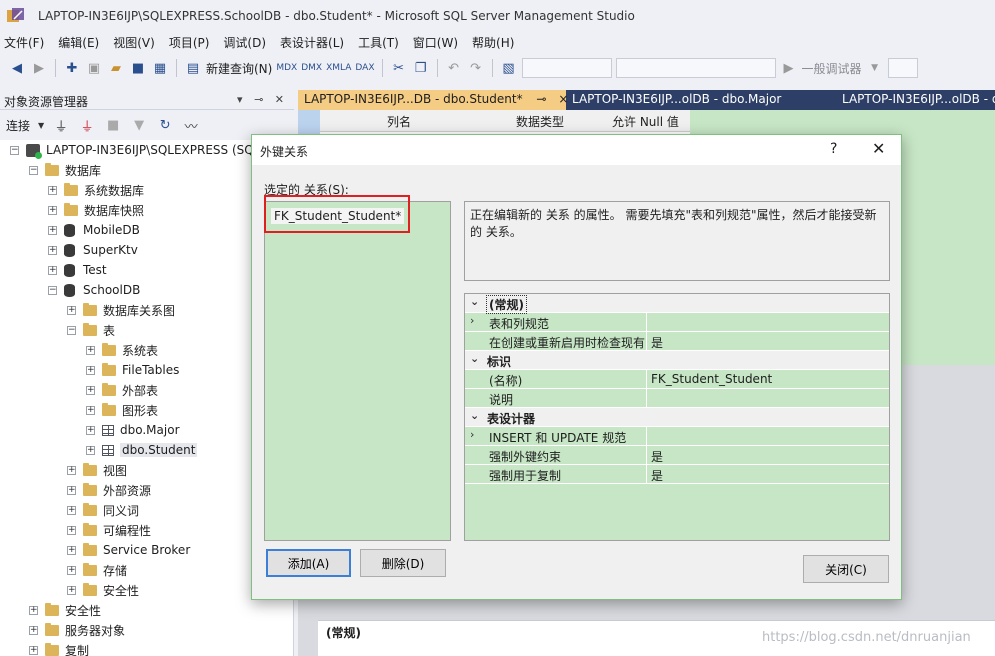 This screenshot has width=995, height=656. What do you see at coordinates (109, 490) in the screenshot?
I see `tree-node: + 外部资源` at bounding box center [109, 490].